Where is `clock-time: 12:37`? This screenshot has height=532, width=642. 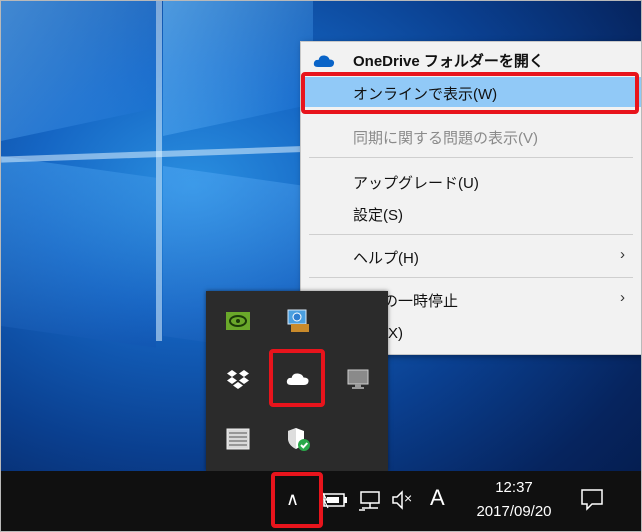 clock-time: 12:37 is located at coordinates (514, 487).